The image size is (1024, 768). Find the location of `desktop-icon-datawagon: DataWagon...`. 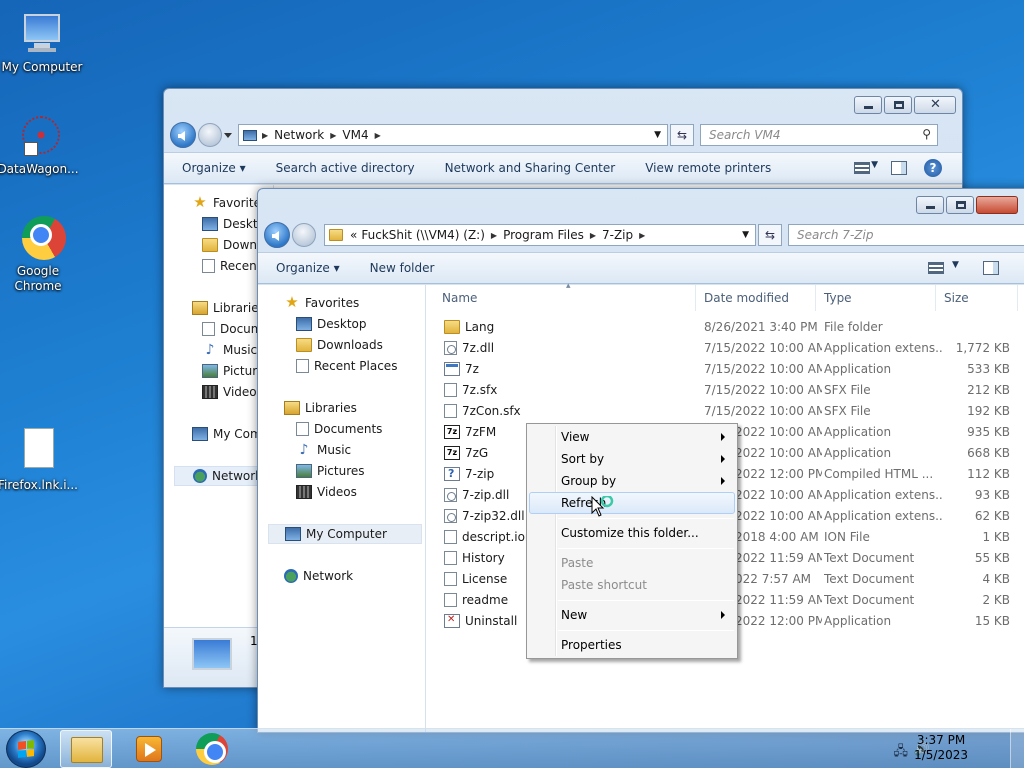

desktop-icon-datawagon: DataWagon... is located at coordinates (40, 144).